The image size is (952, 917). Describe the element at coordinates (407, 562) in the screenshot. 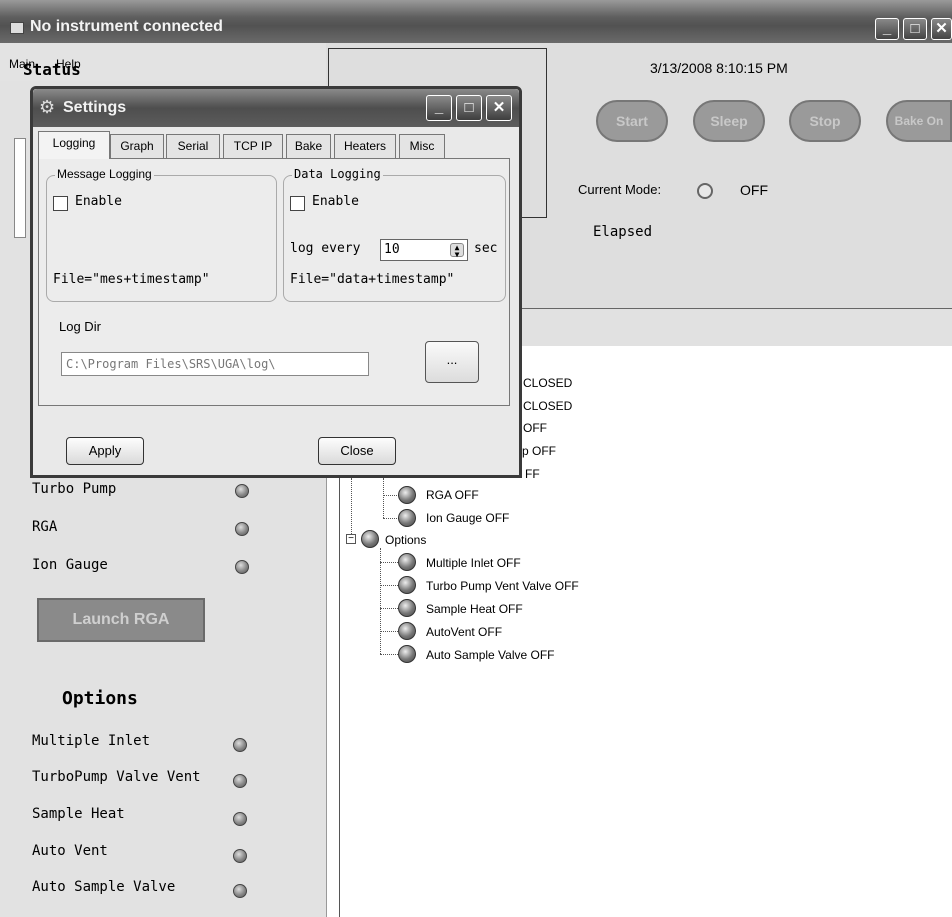

I see `multiple-inlet-node-icon` at that location.